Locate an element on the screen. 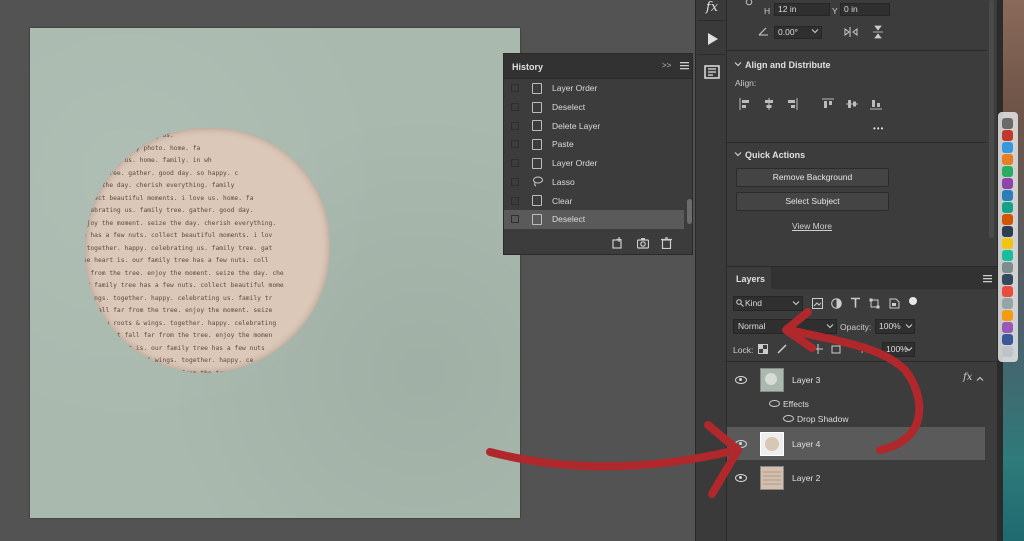 The height and width of the screenshot is (541, 1024). lock-image-pixels-icon is located at coordinates (782, 348).